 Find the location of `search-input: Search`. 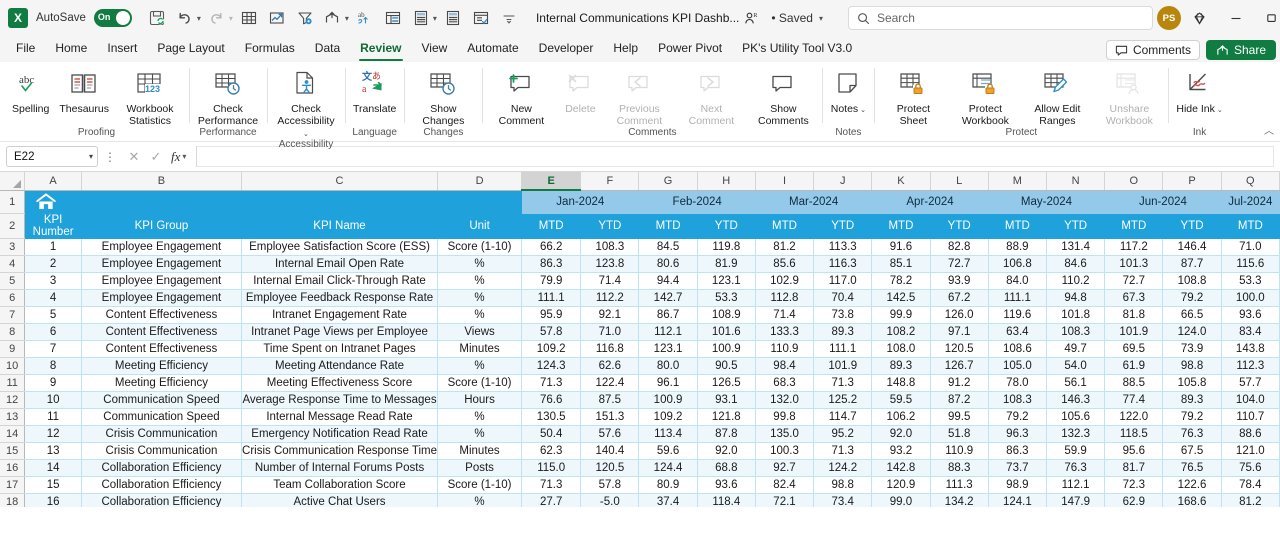

search-input: Search is located at coordinates (1000, 18).